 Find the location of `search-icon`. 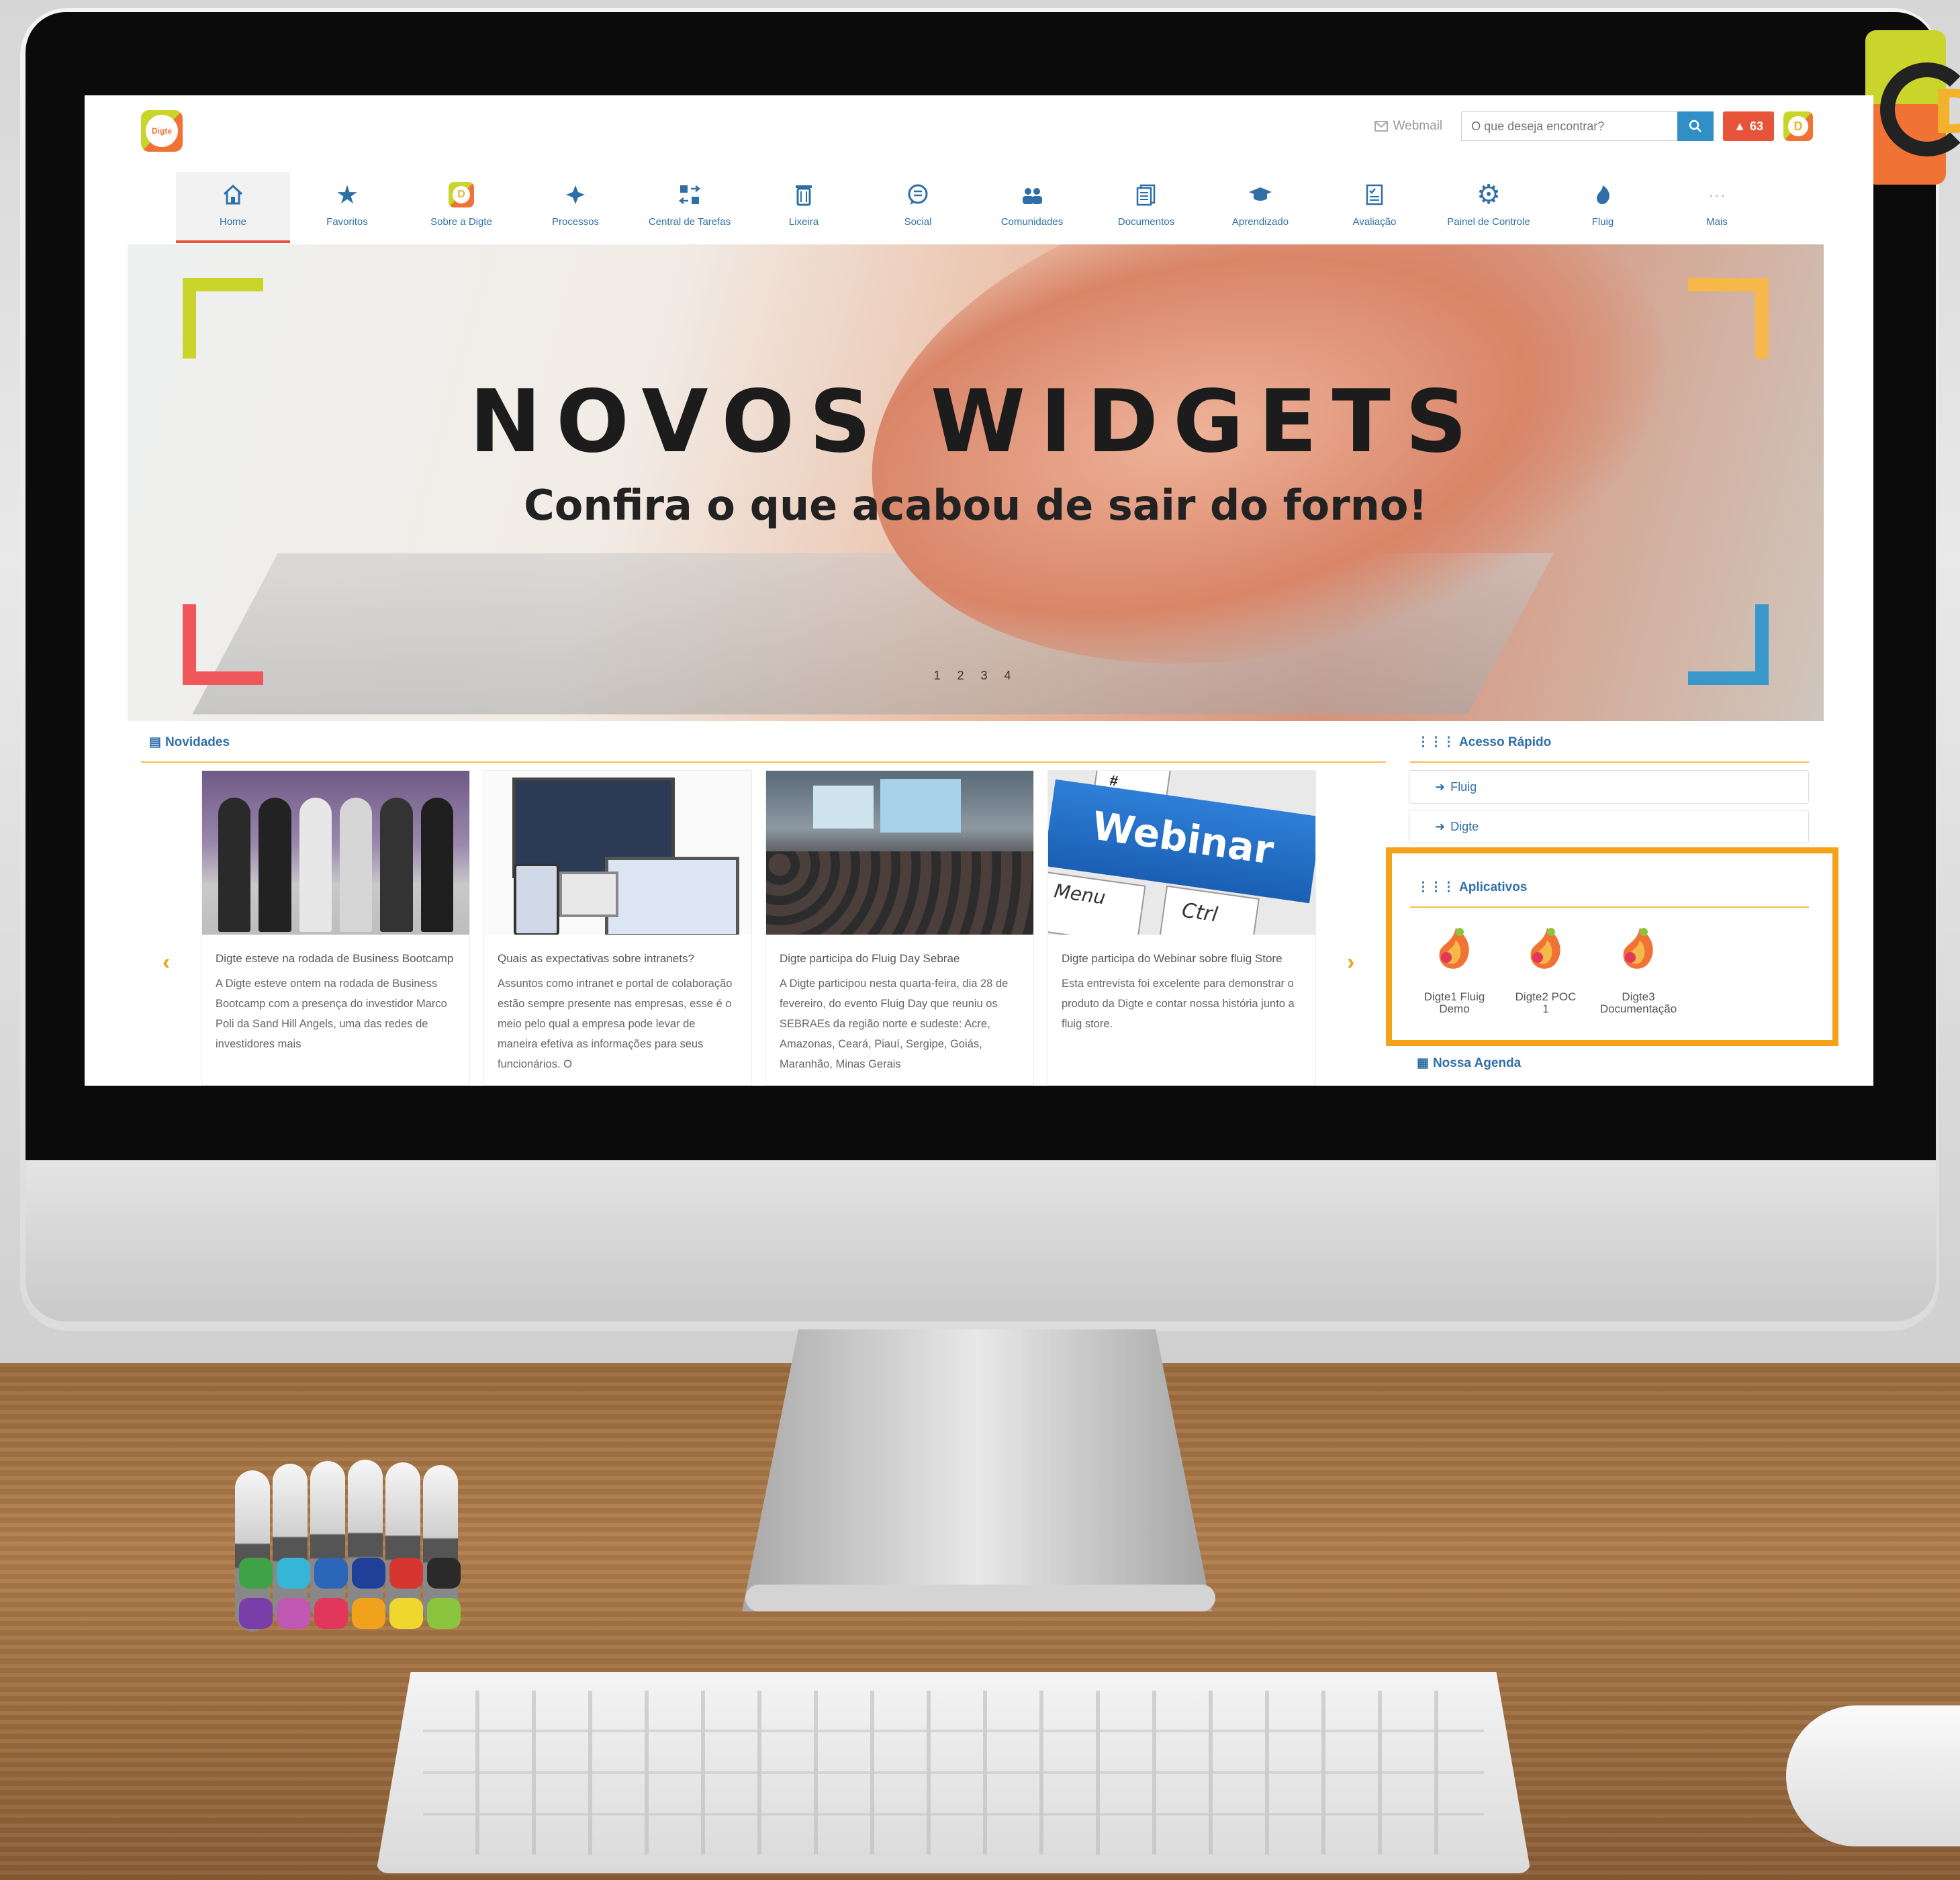

search-icon is located at coordinates (1696, 126).